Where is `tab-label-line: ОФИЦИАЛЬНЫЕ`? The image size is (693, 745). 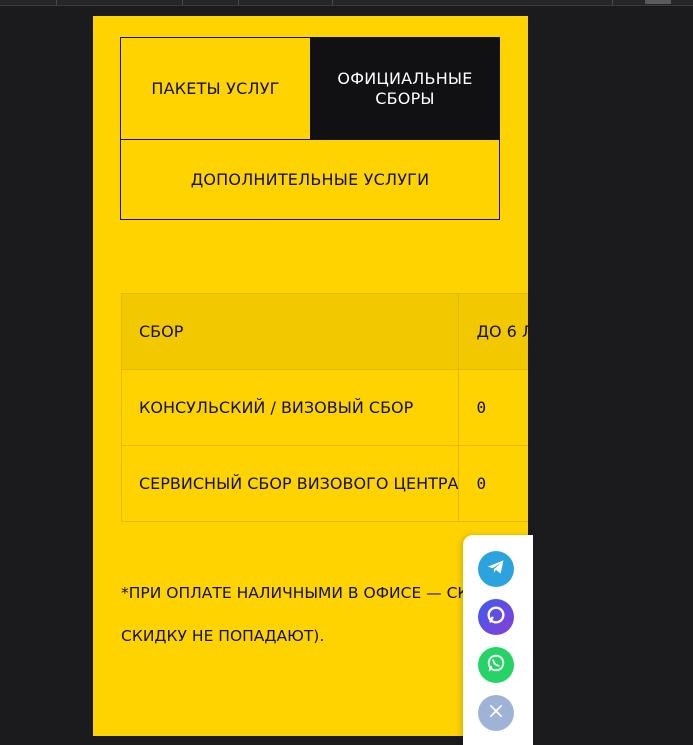 tab-label-line: ОФИЦИАЛЬНЫЕ is located at coordinates (405, 78).